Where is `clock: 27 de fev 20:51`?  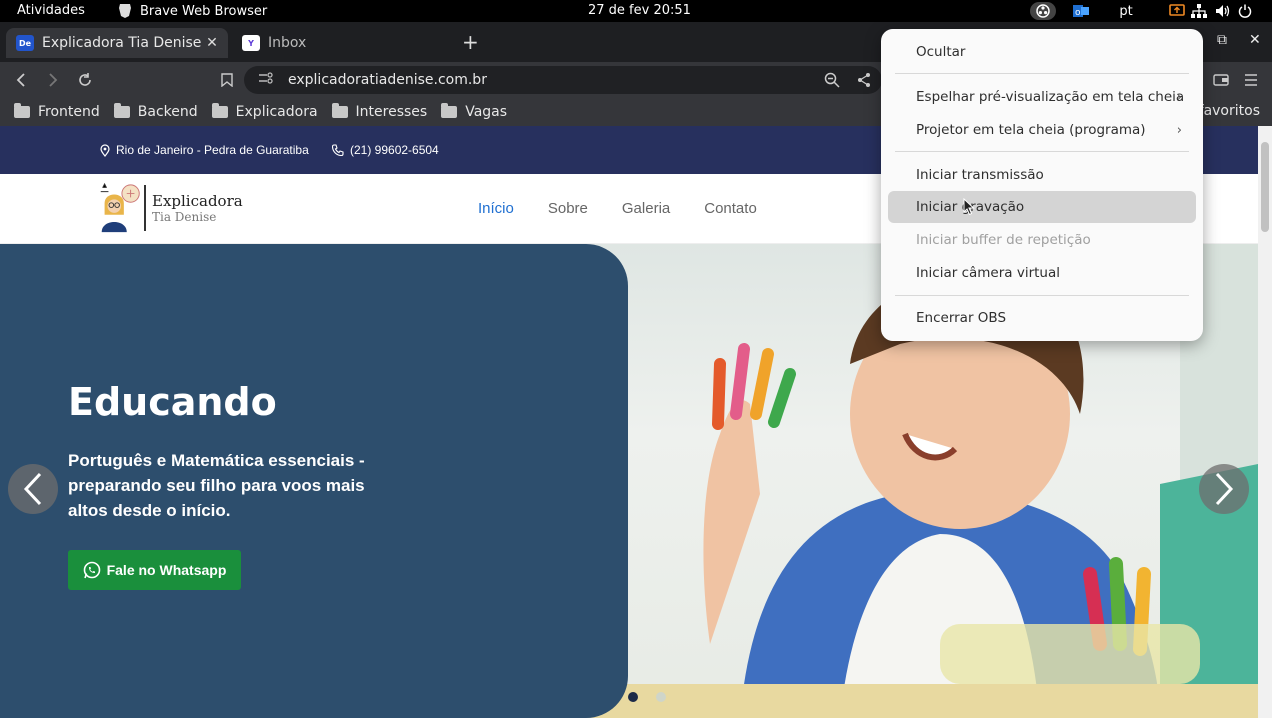
clock: 27 de fev 20:51 is located at coordinates (639, 10).